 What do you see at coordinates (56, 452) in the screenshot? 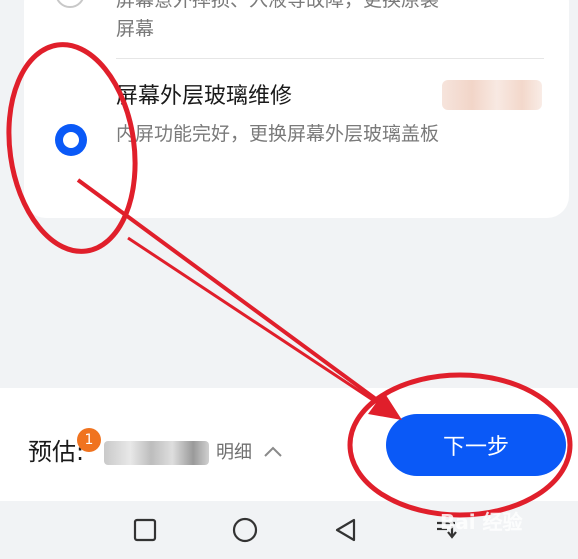
I see `estimate-label: 预估:` at bounding box center [56, 452].